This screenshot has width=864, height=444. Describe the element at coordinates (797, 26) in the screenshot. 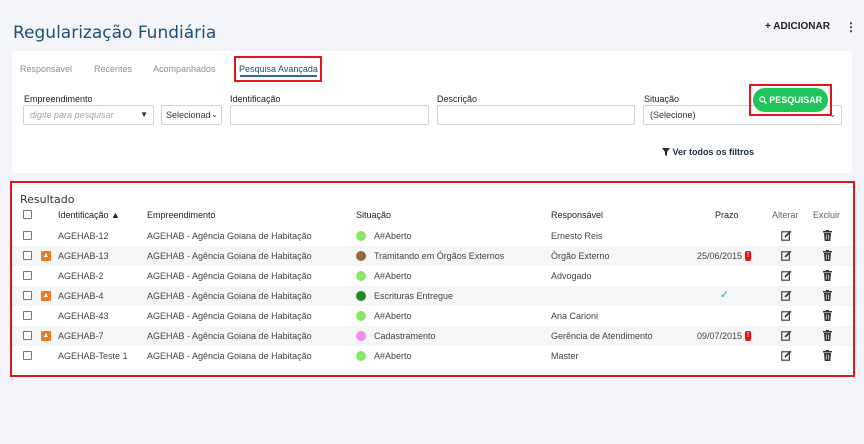

I see `add-button: + ADICIONAR` at that location.